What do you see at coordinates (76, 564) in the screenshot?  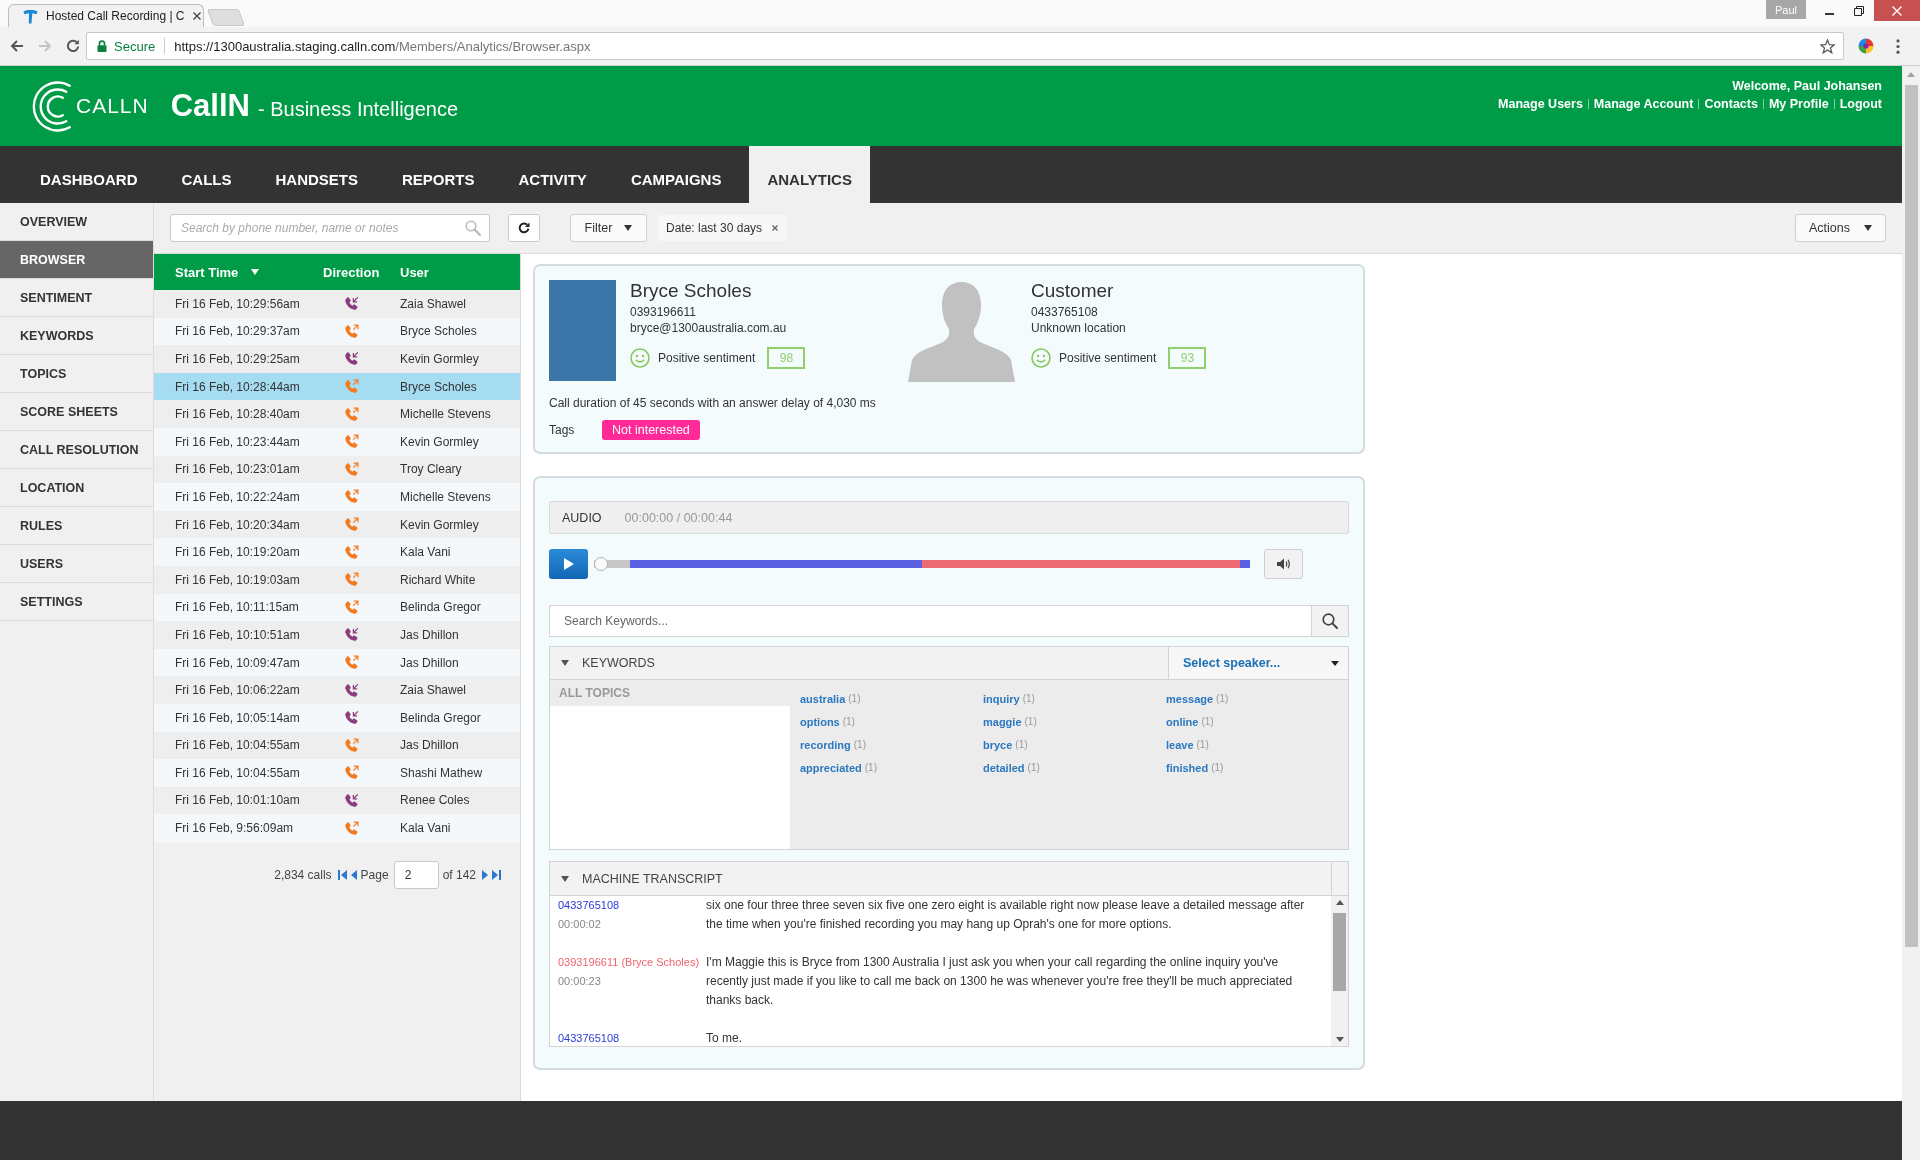 I see `sidebar-item: USERS` at bounding box center [76, 564].